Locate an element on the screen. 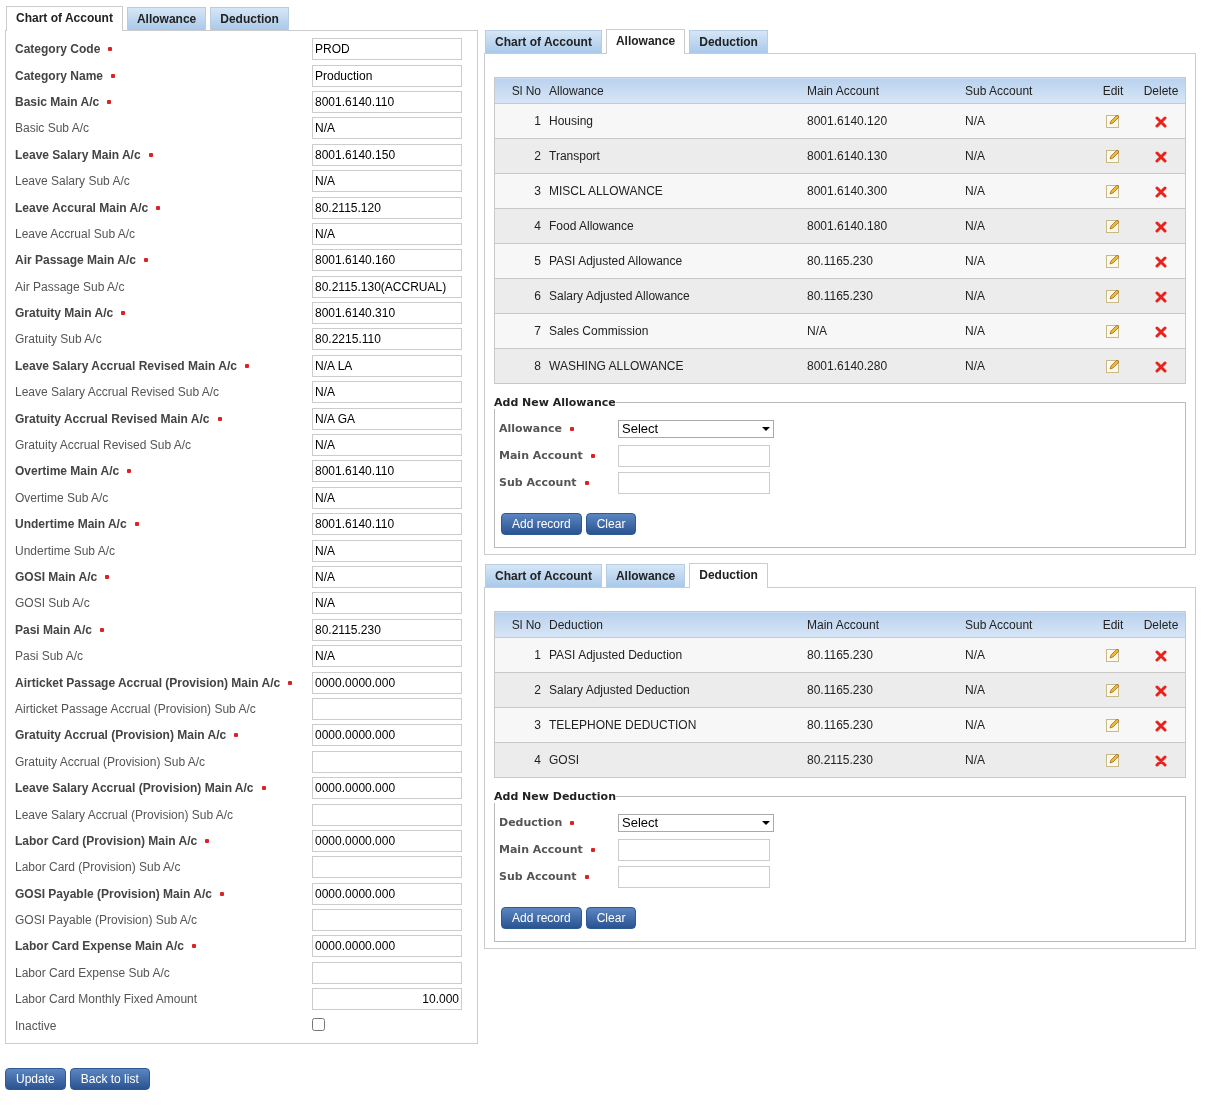  table-cell: Transport is located at coordinates (674, 156).